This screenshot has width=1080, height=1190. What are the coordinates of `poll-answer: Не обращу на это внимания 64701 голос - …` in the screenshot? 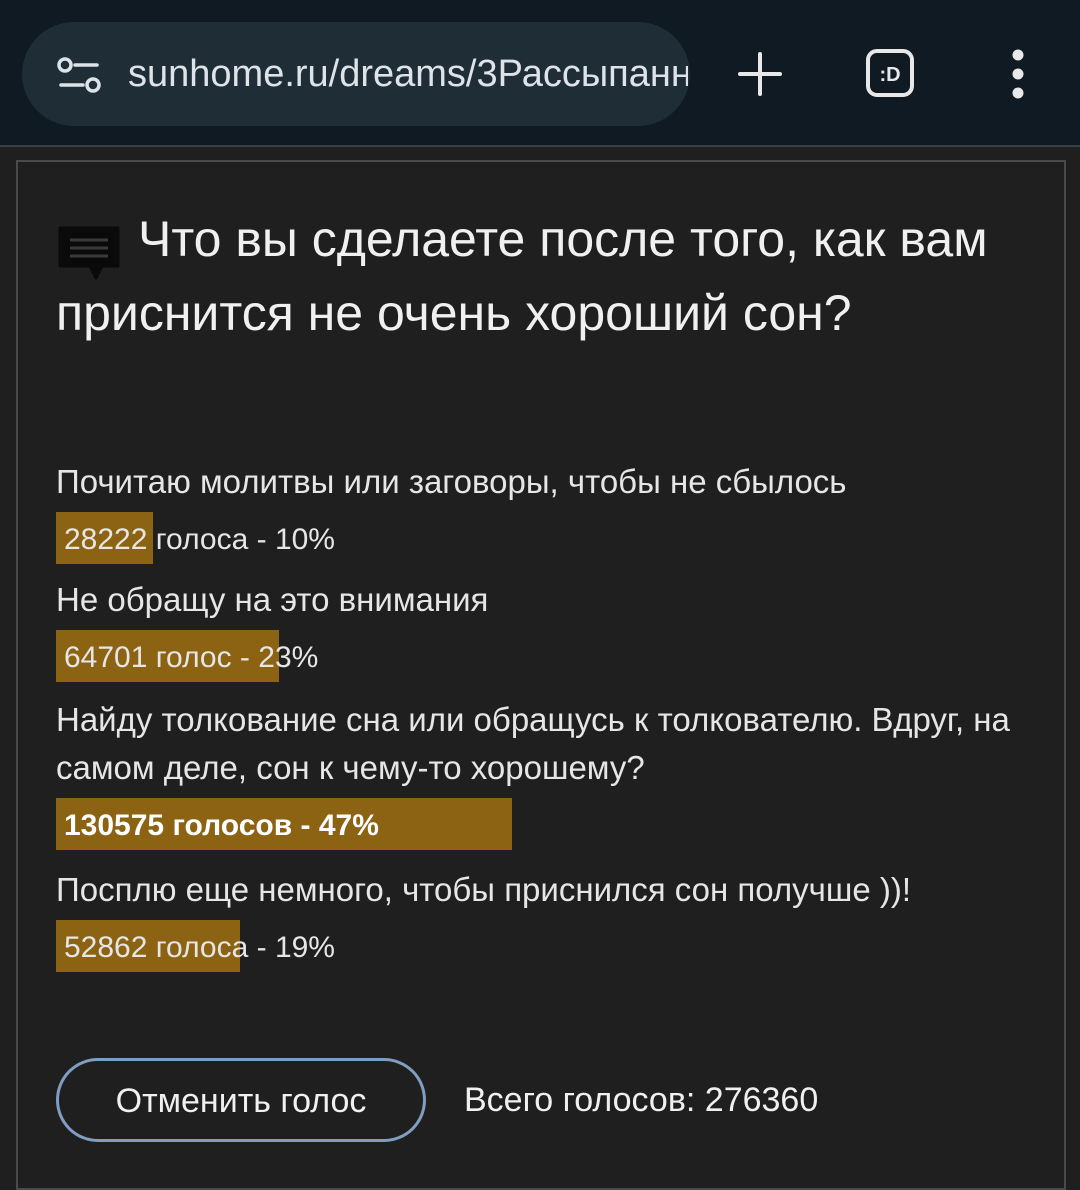 It's located at (536, 629).